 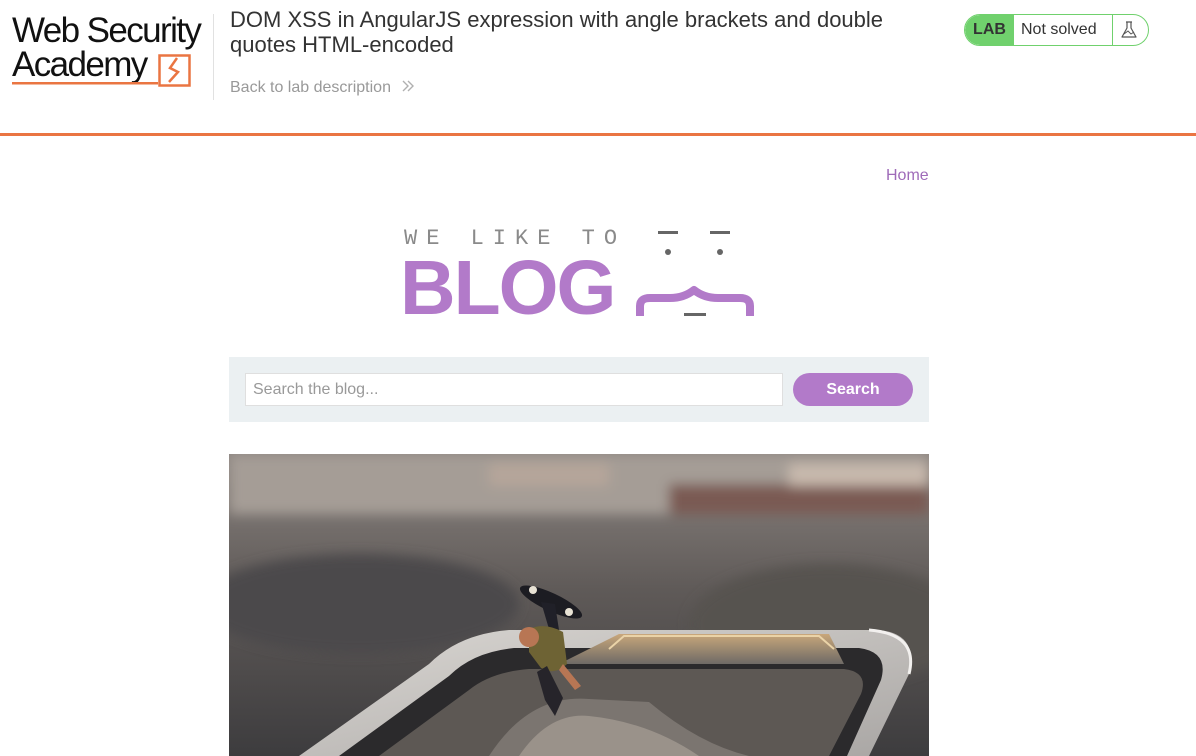 I want to click on search-button: Search, so click(x=853, y=389).